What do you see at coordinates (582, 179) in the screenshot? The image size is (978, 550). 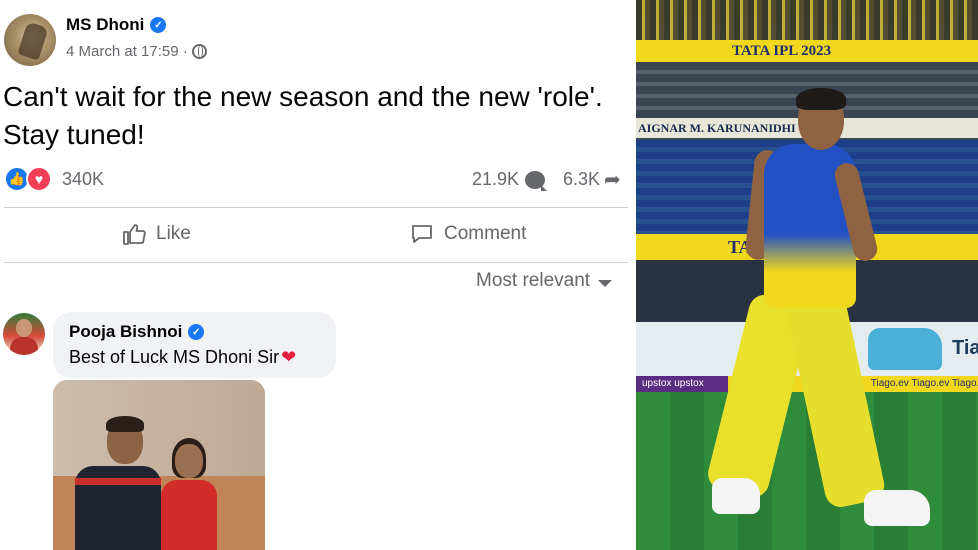 I see `shares-count: 6.3K` at bounding box center [582, 179].